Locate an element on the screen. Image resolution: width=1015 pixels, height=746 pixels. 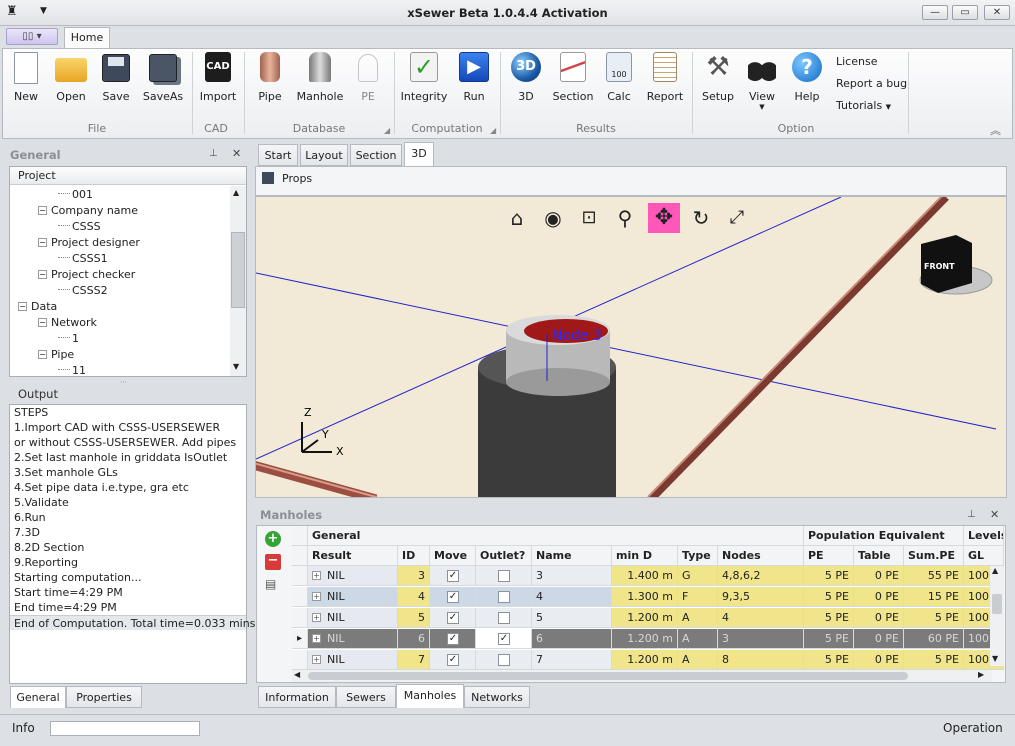
tab-properties: Properties is located at coordinates (104, 697).